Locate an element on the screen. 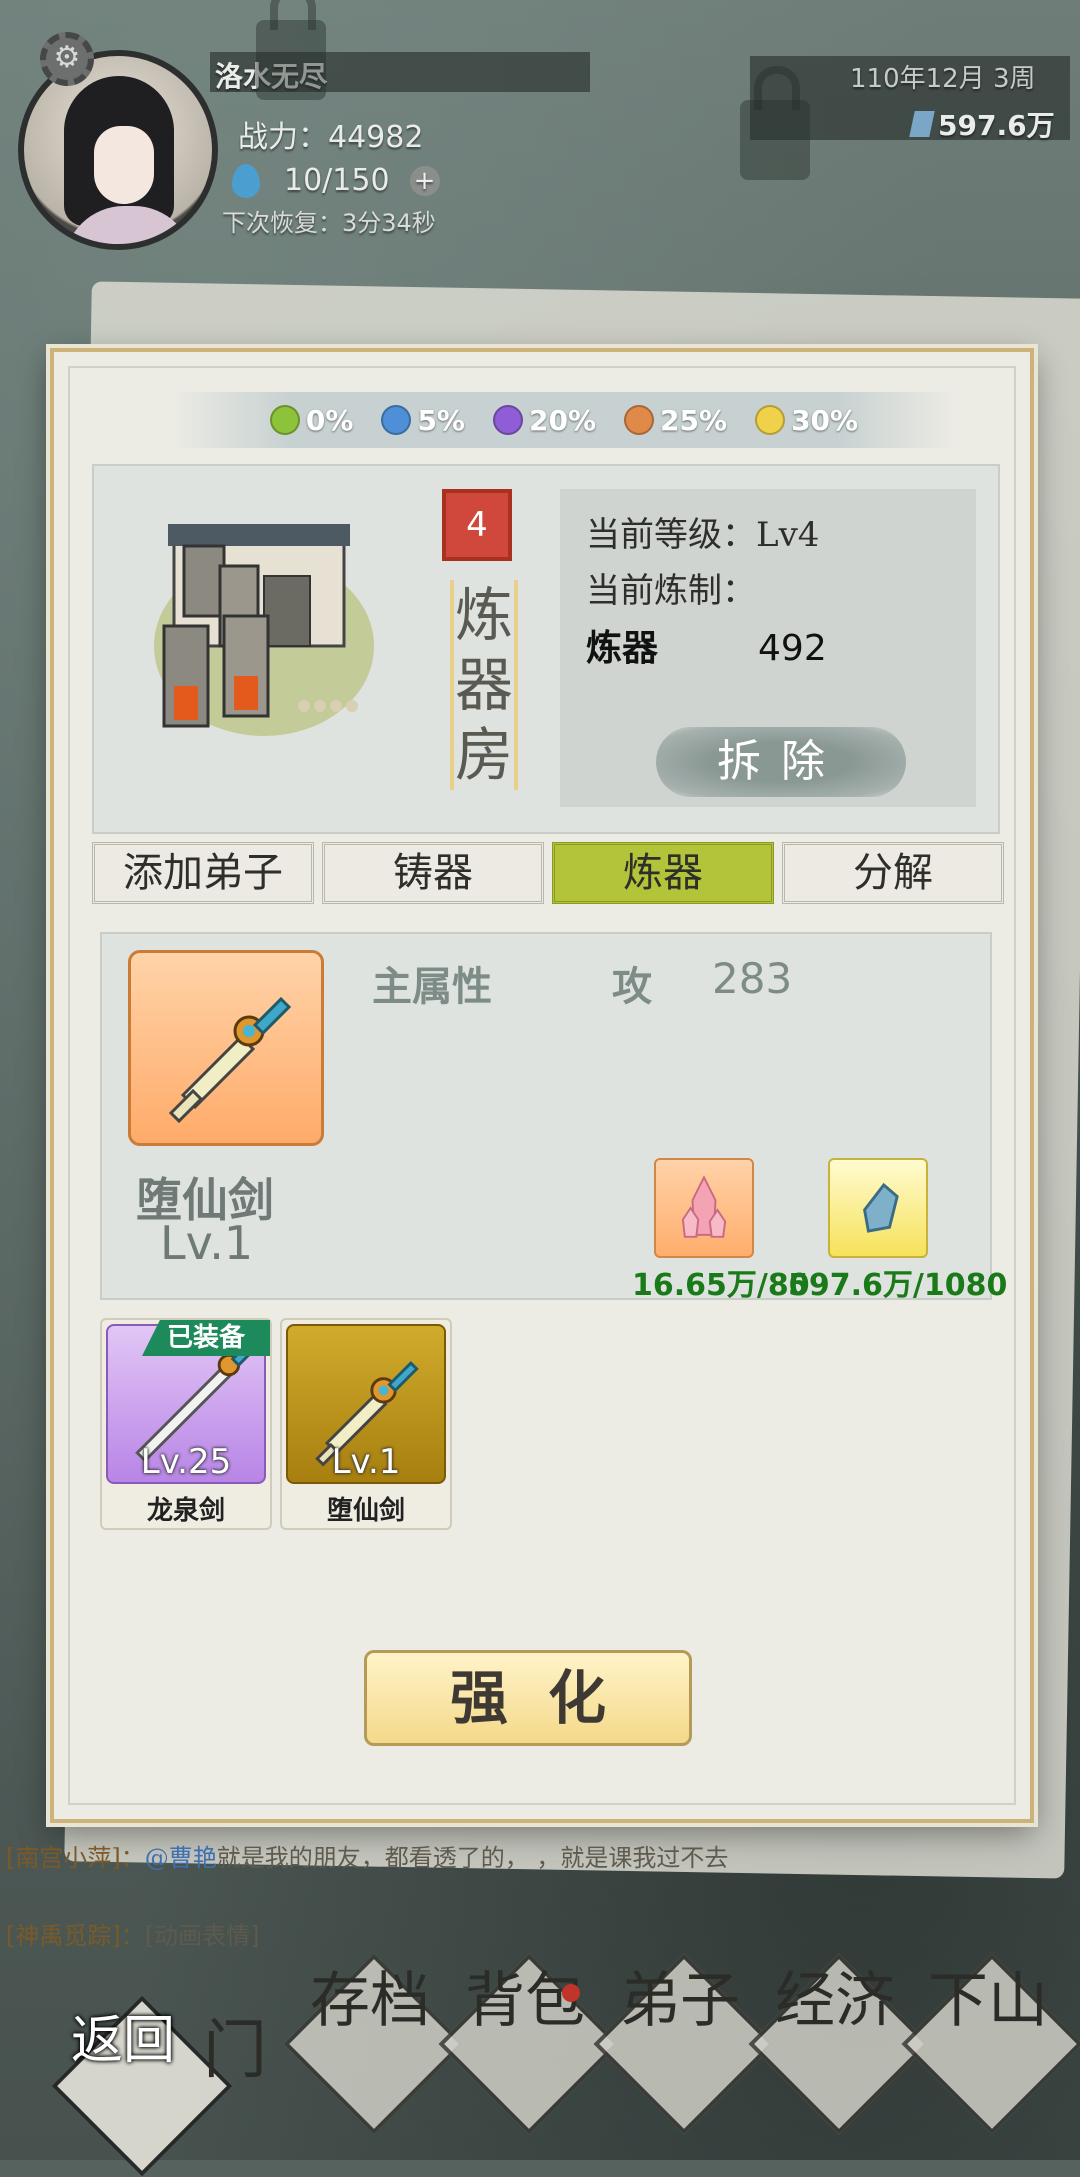  bonus-blue: 5% is located at coordinates (423, 420).